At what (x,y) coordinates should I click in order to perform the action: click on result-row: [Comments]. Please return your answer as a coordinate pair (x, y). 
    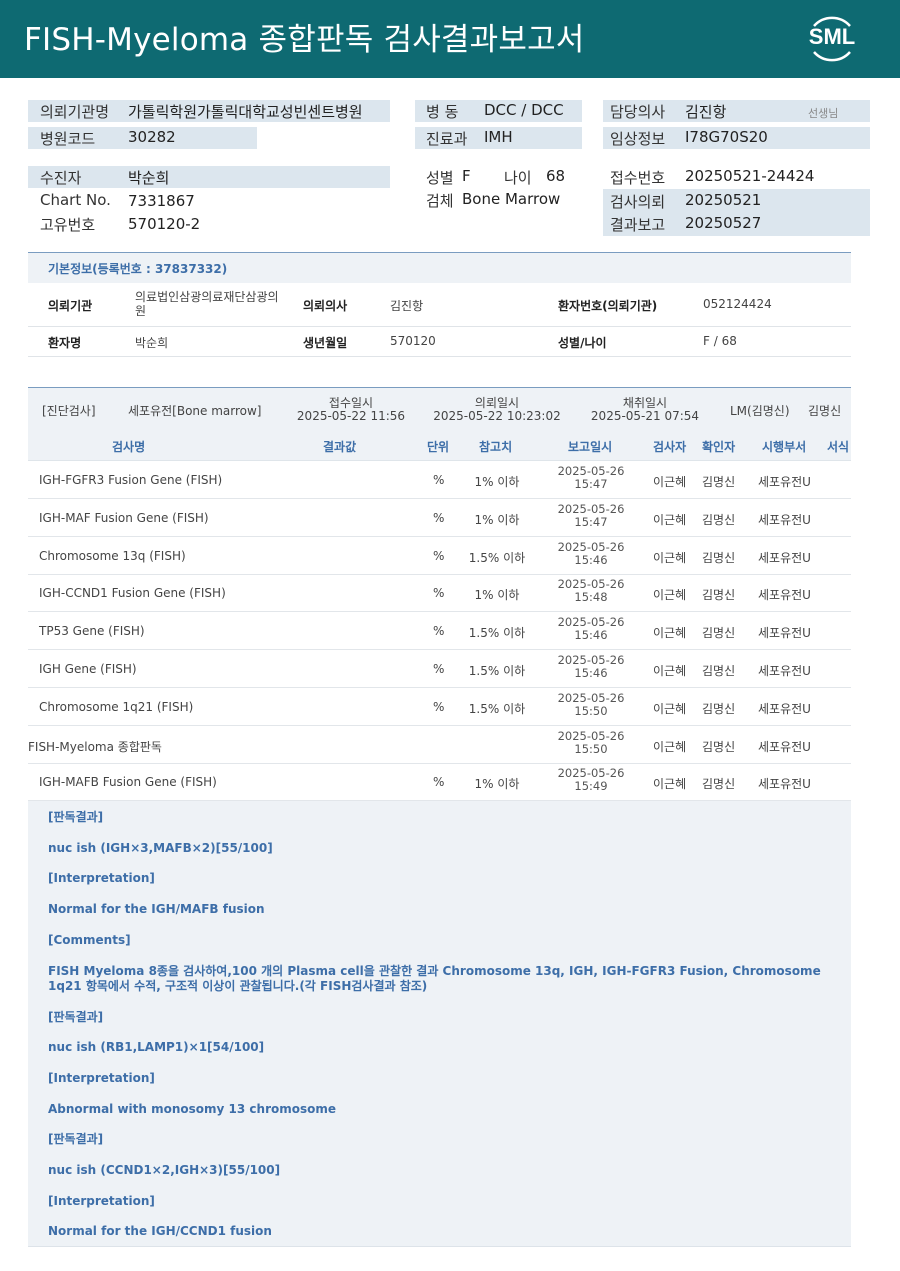
    Looking at the image, I should click on (439, 940).